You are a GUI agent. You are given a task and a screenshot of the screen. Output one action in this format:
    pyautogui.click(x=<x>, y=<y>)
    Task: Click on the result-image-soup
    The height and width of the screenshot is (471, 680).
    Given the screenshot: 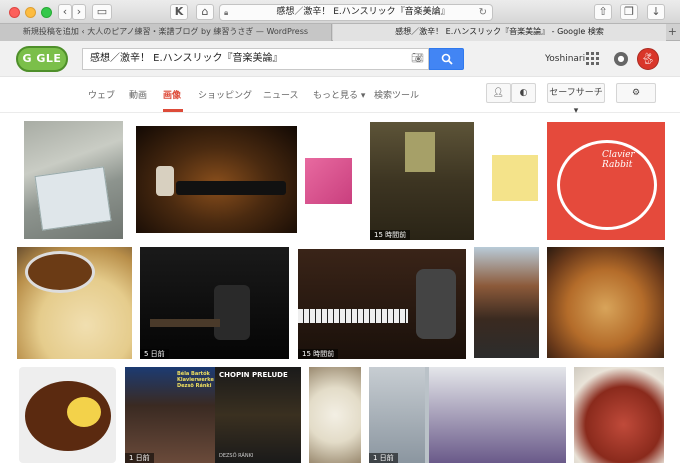 What is the action you would take?
    pyautogui.click(x=335, y=415)
    